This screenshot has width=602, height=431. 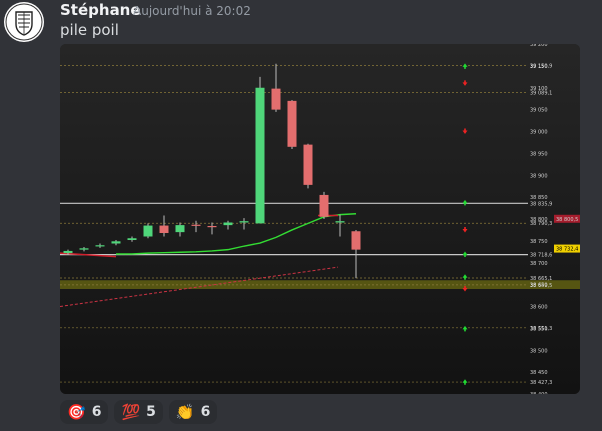 I want to click on level-label: 38 427,3, so click(x=541, y=383).